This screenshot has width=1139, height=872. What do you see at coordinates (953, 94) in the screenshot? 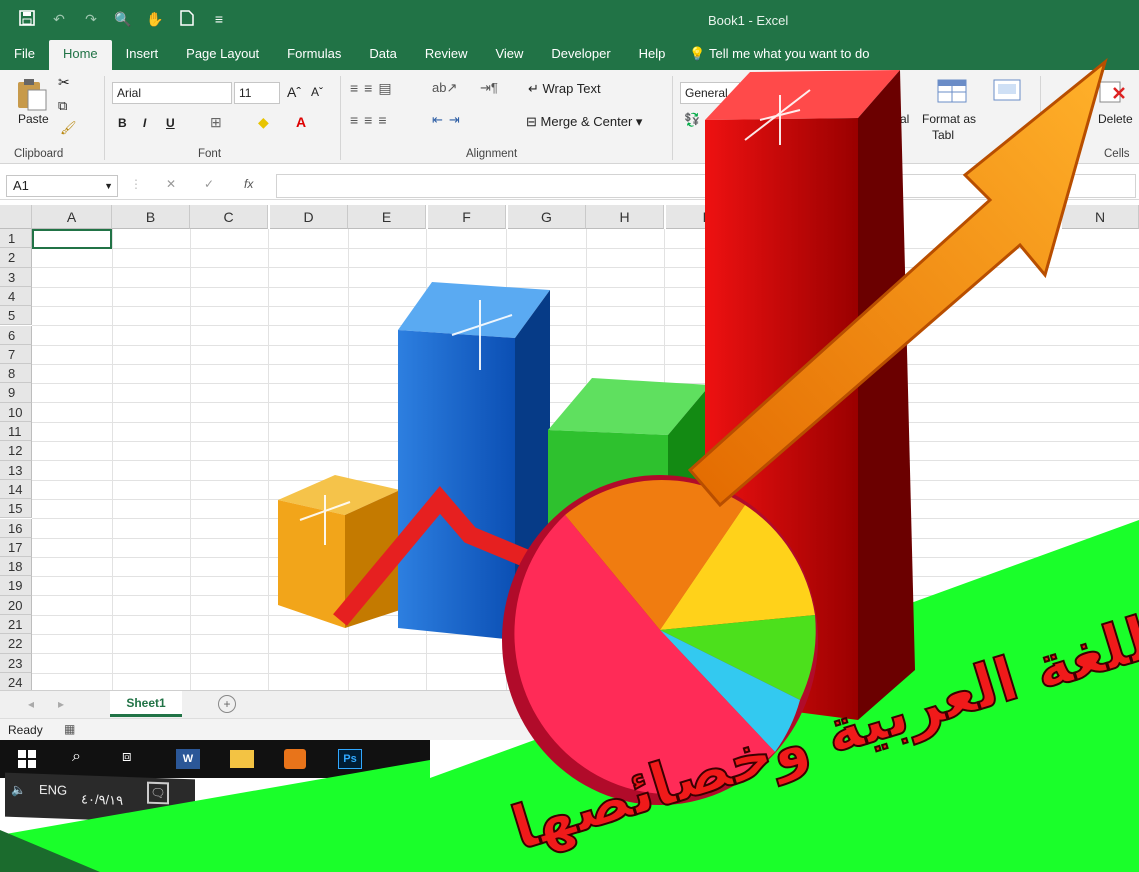
I see `format-as-table-icon` at bounding box center [953, 94].